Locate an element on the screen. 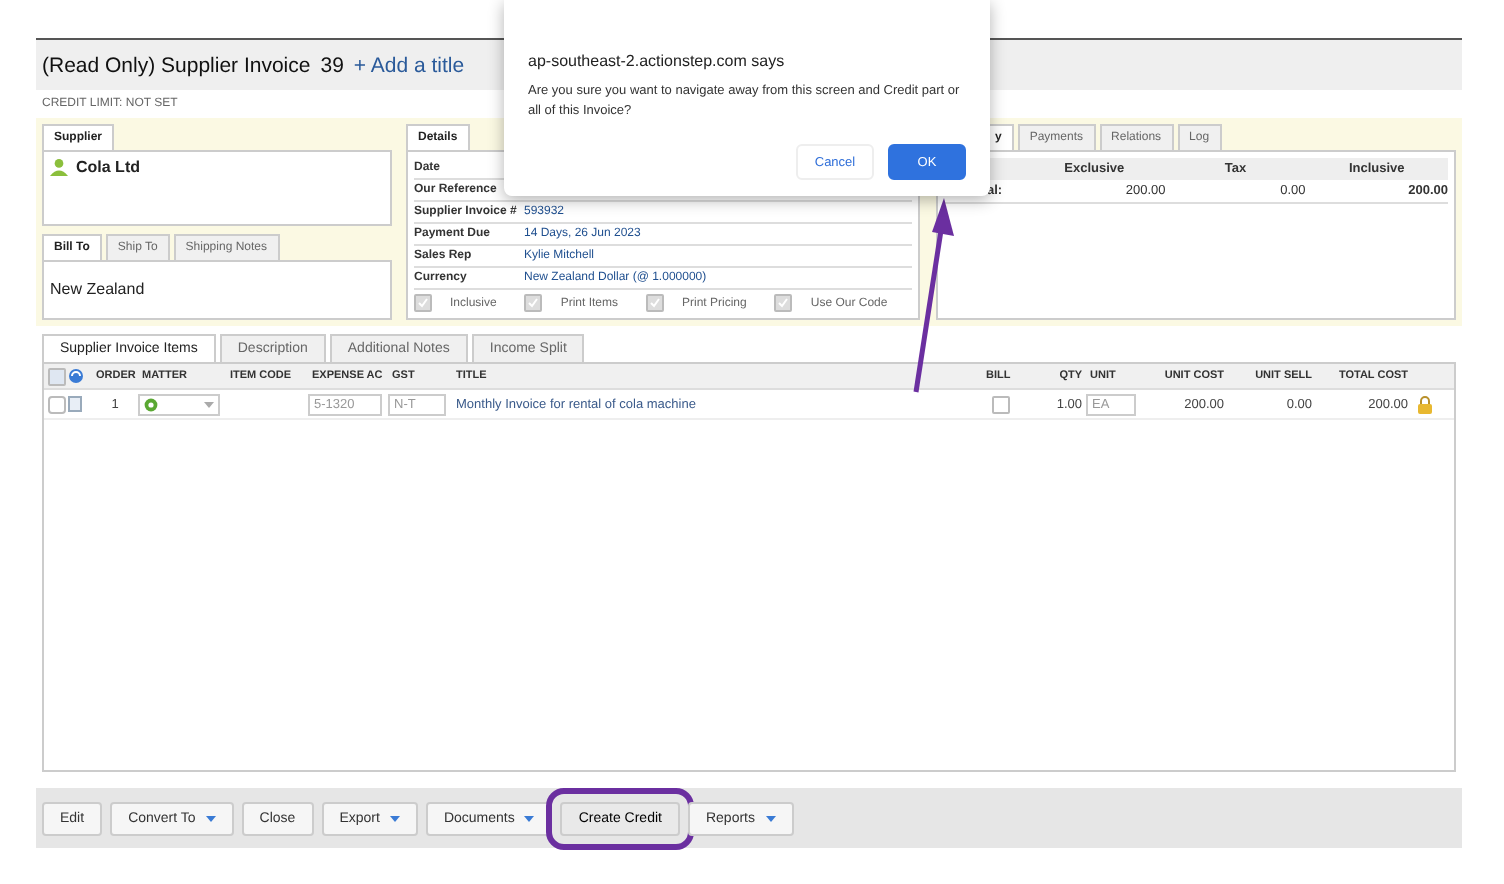 Image resolution: width=1504 pixels, height=884 pixels. invoice-number: 39 is located at coordinates (332, 65).